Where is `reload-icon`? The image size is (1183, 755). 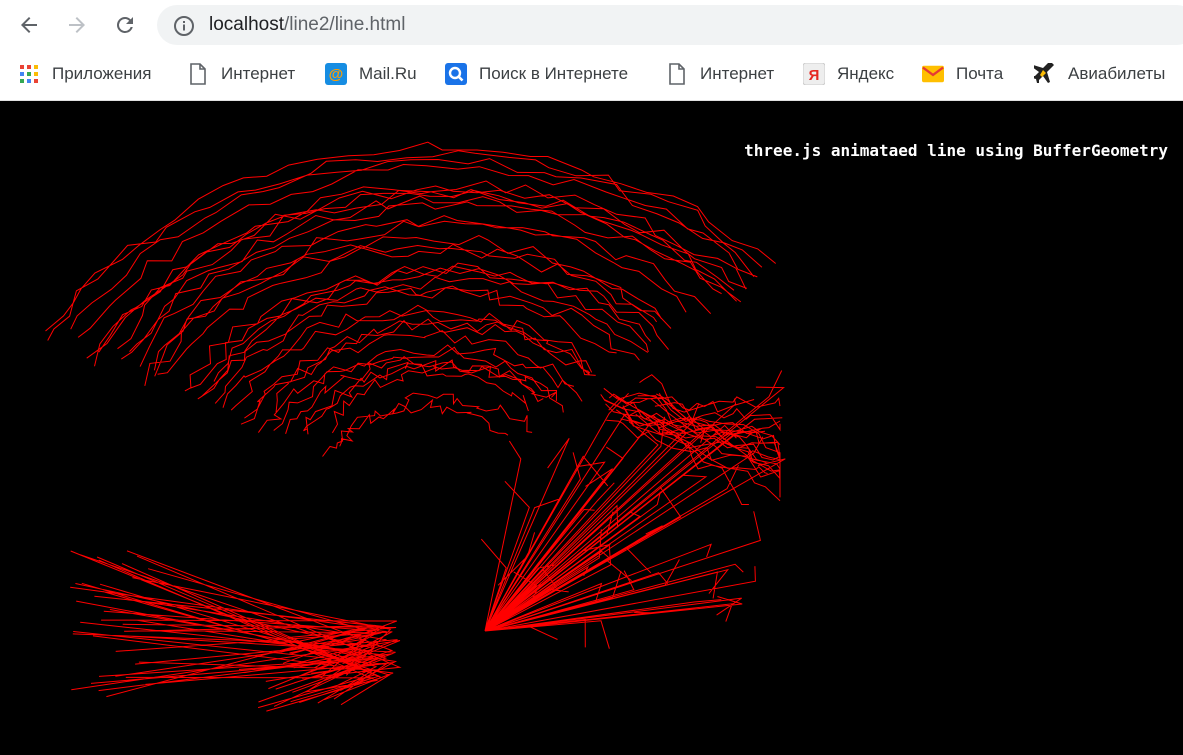 reload-icon is located at coordinates (125, 25).